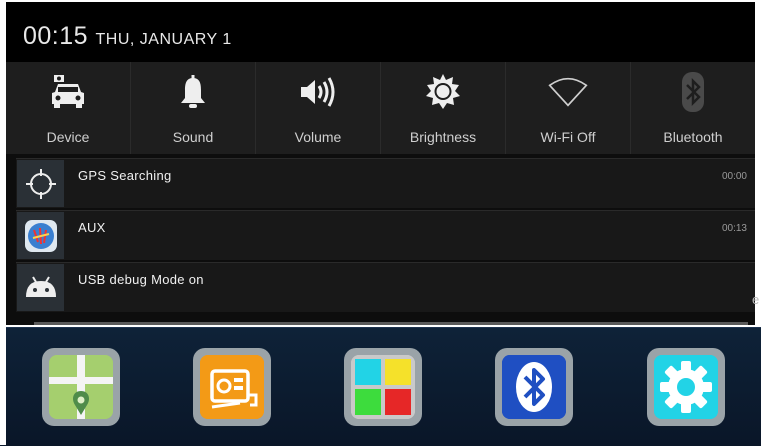 This screenshot has width=761, height=446. Describe the element at coordinates (385, 235) in the screenshot. I see `notification-aux: AUX 00:13` at that location.